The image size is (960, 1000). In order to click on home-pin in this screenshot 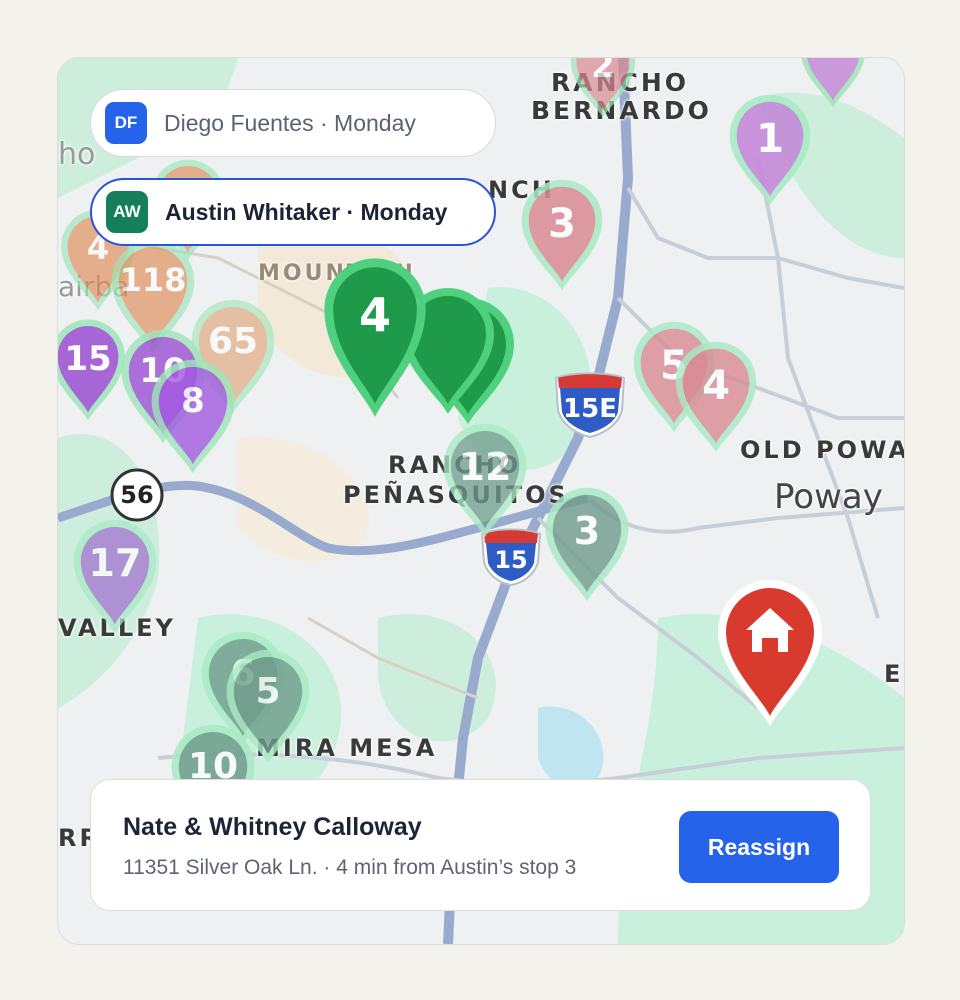, I will do `click(770, 648)`.